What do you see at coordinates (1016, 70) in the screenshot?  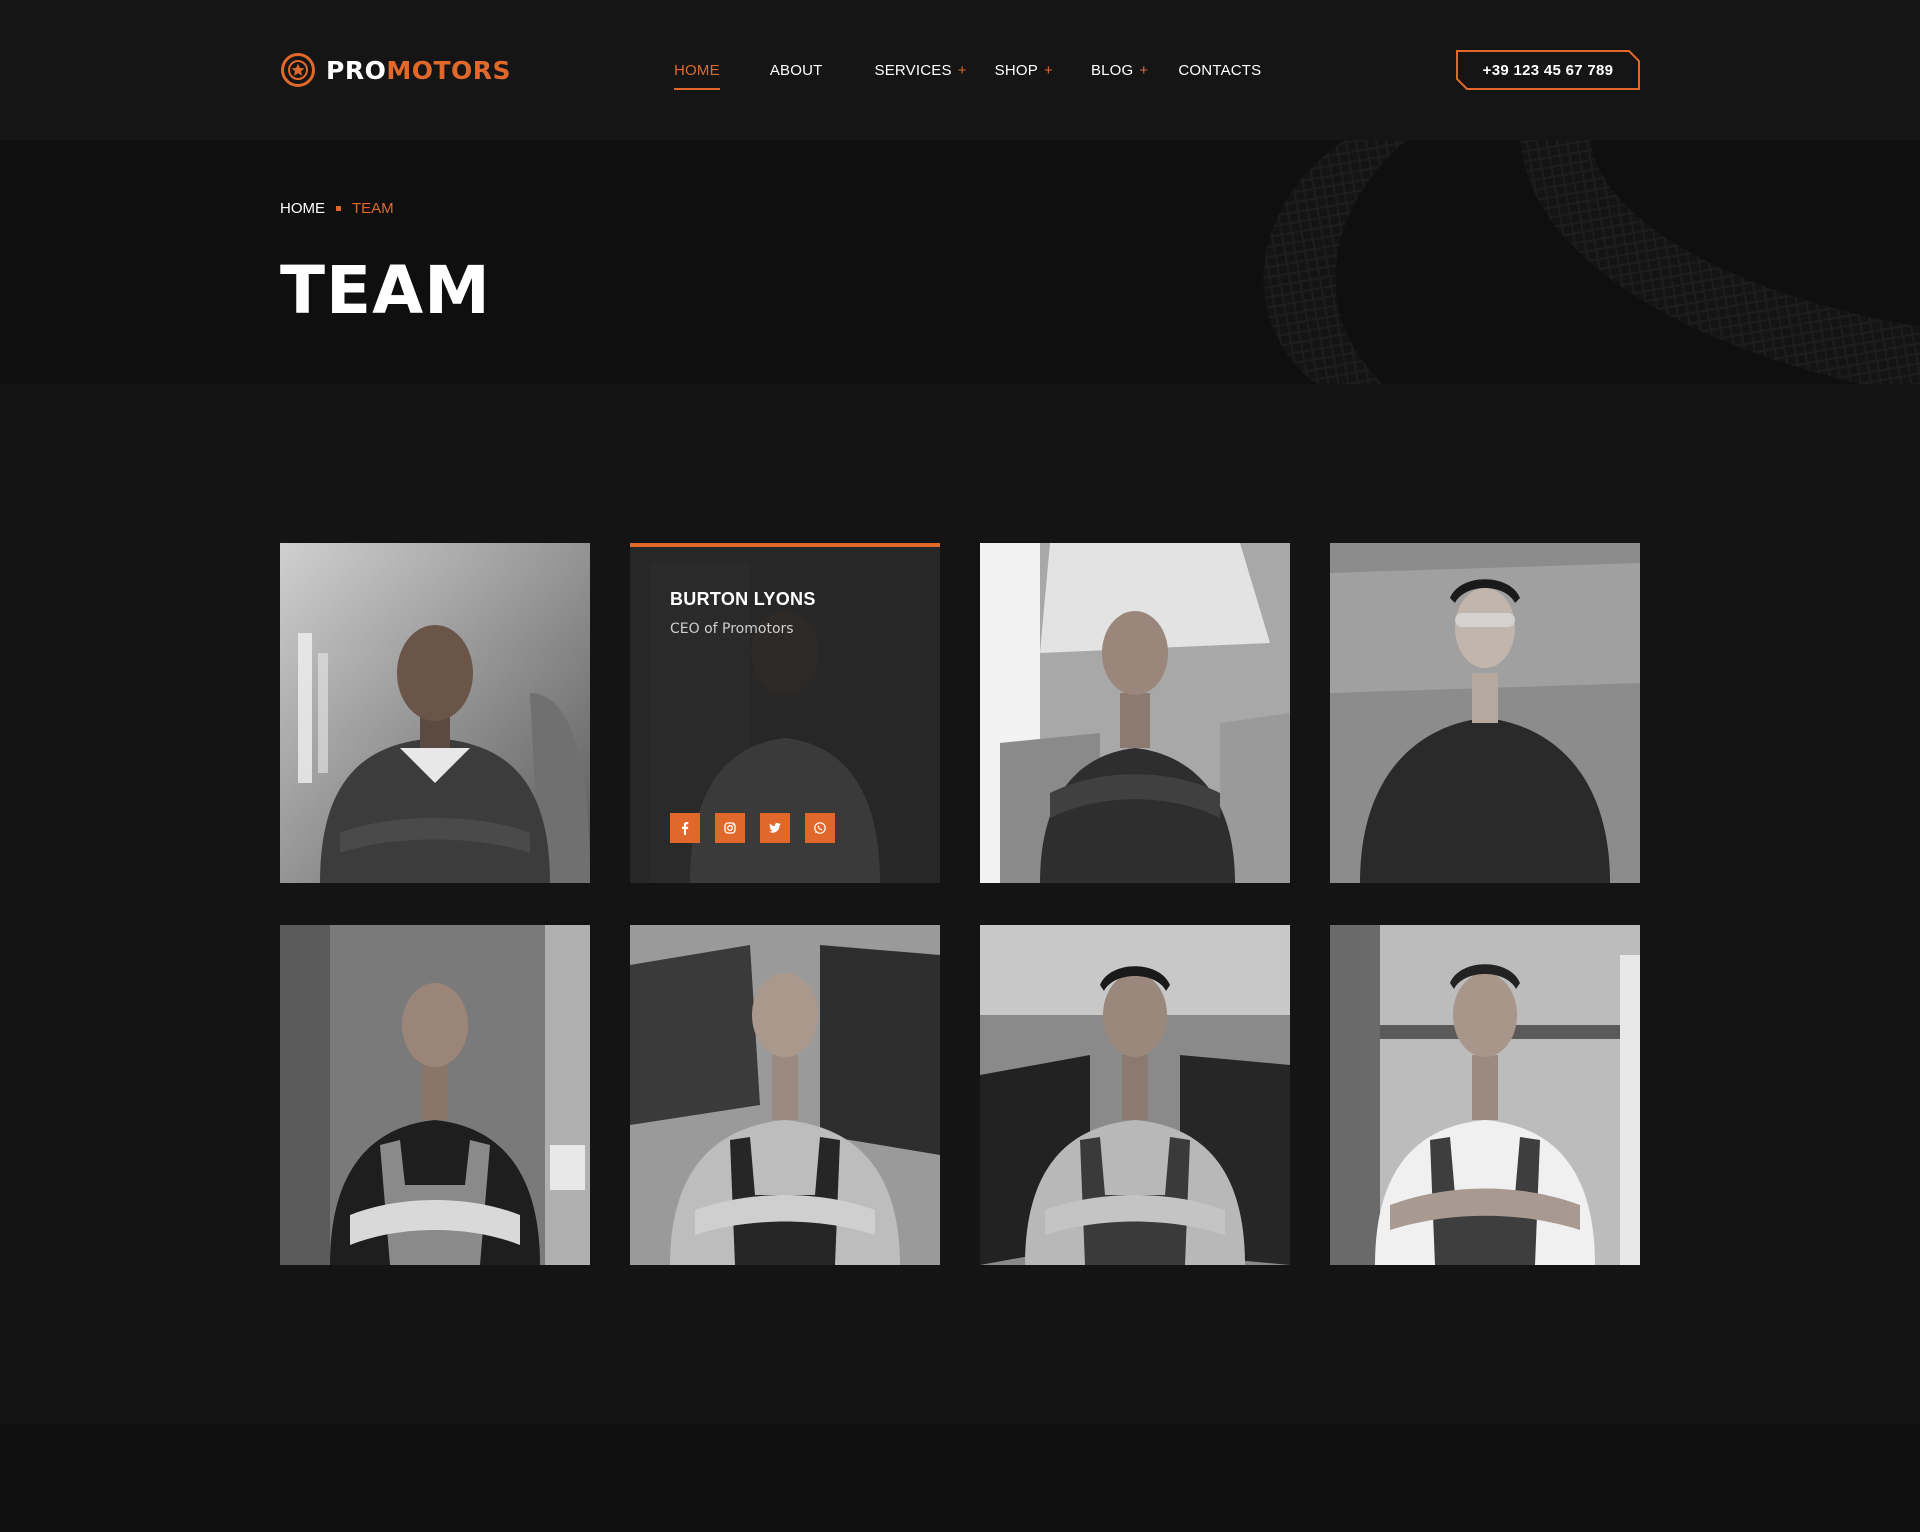 I see `nav-item-label: SHOP` at bounding box center [1016, 70].